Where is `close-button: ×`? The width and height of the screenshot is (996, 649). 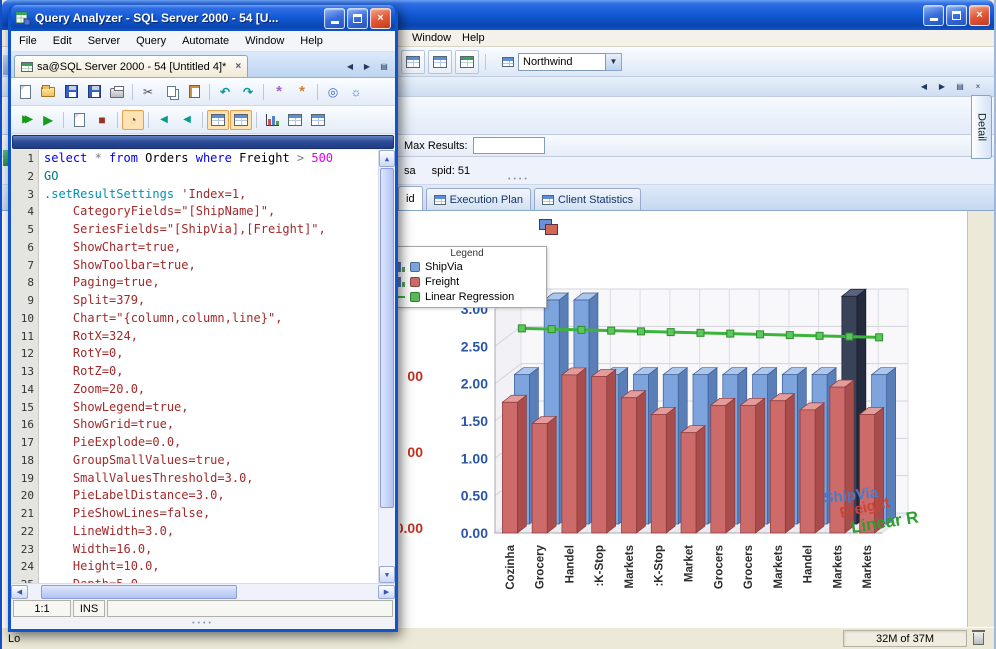
close-button: × is located at coordinates (380, 18).